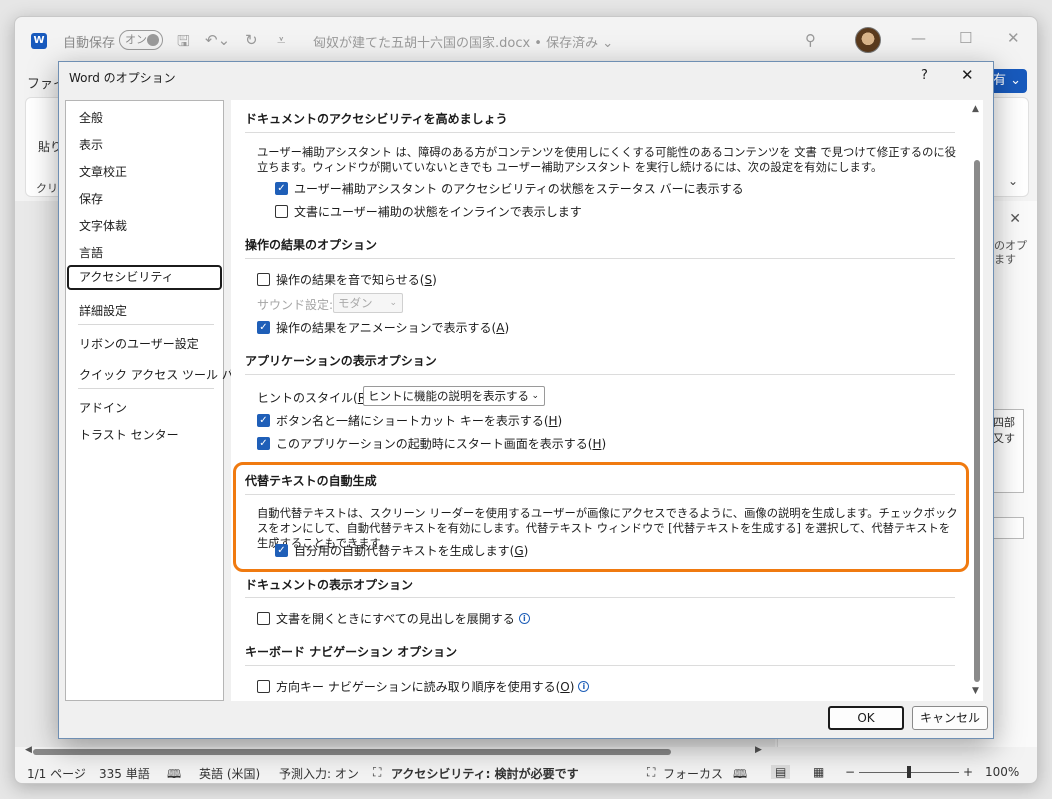 Image resolution: width=1052 pixels, height=799 pixels. What do you see at coordinates (329, 585) in the screenshot?
I see `section-header-doc-display: ドキュメントの表示オプション` at bounding box center [329, 585].